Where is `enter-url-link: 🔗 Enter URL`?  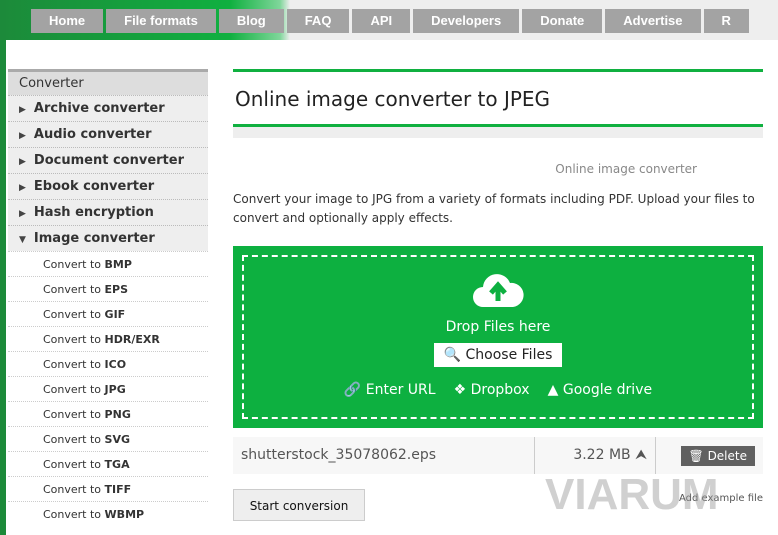
enter-url-link: 🔗 Enter URL is located at coordinates (390, 390).